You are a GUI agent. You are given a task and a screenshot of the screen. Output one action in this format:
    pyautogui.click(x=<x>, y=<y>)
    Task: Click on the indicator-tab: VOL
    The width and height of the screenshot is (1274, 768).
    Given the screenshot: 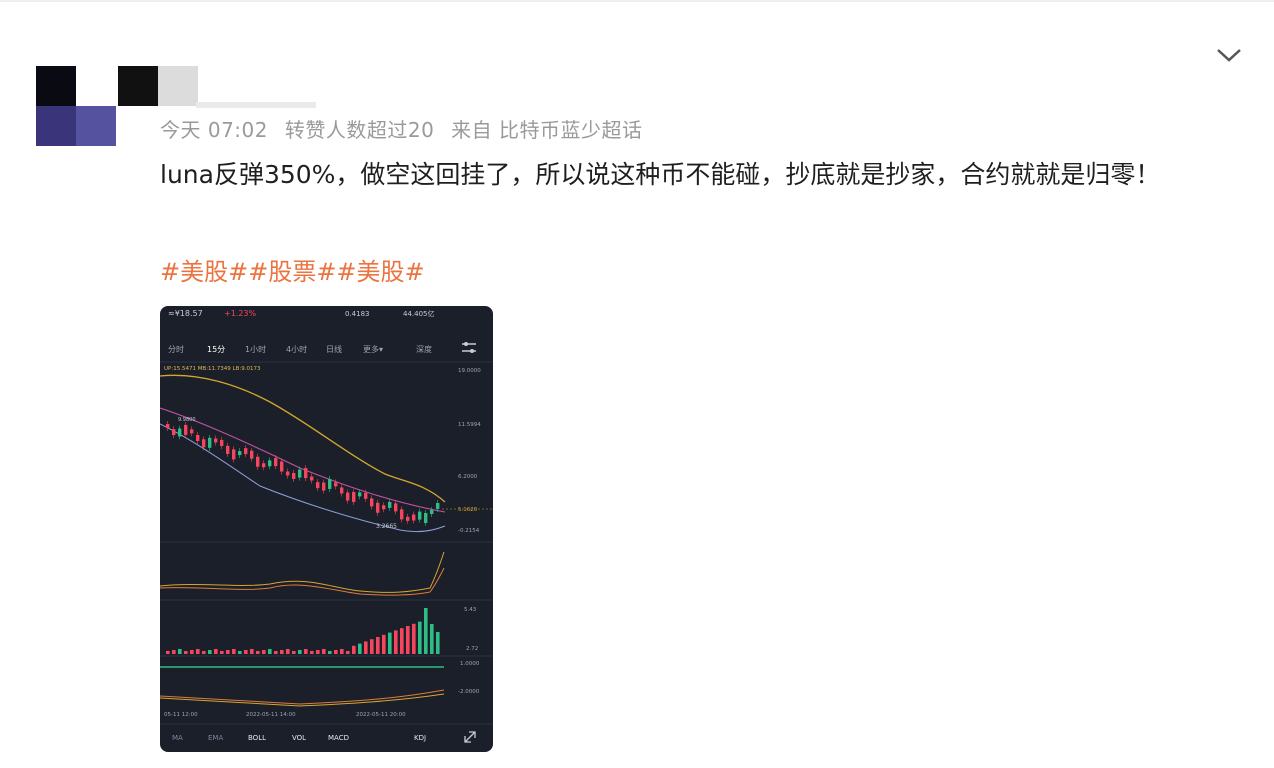 What is the action you would take?
    pyautogui.click(x=299, y=738)
    